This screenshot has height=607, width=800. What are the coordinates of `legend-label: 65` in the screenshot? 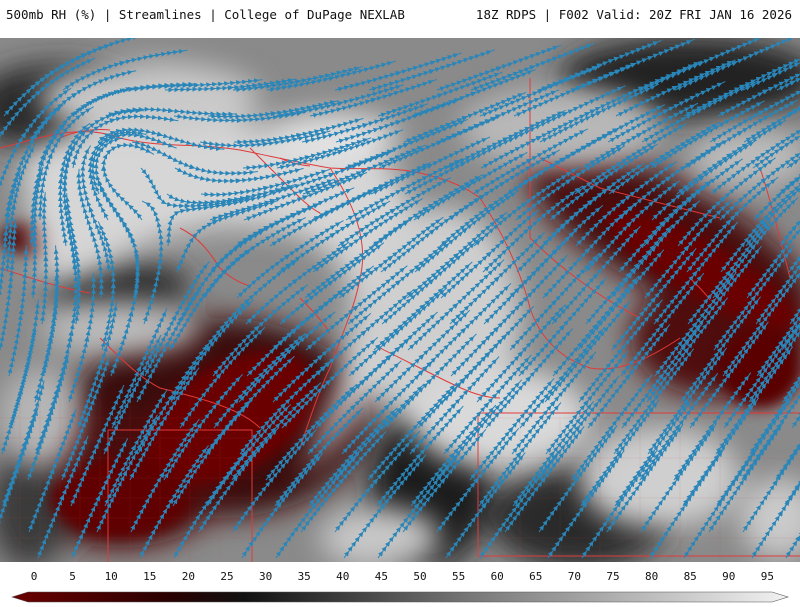 It's located at (536, 576).